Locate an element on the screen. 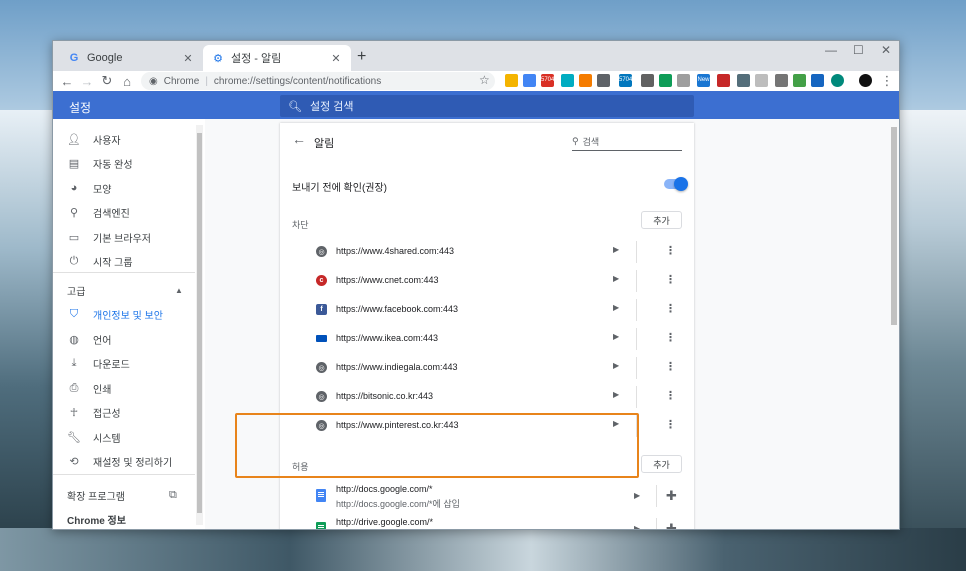 This screenshot has width=966, height=571. gmail-badge-icon: 5704 is located at coordinates (547, 80).